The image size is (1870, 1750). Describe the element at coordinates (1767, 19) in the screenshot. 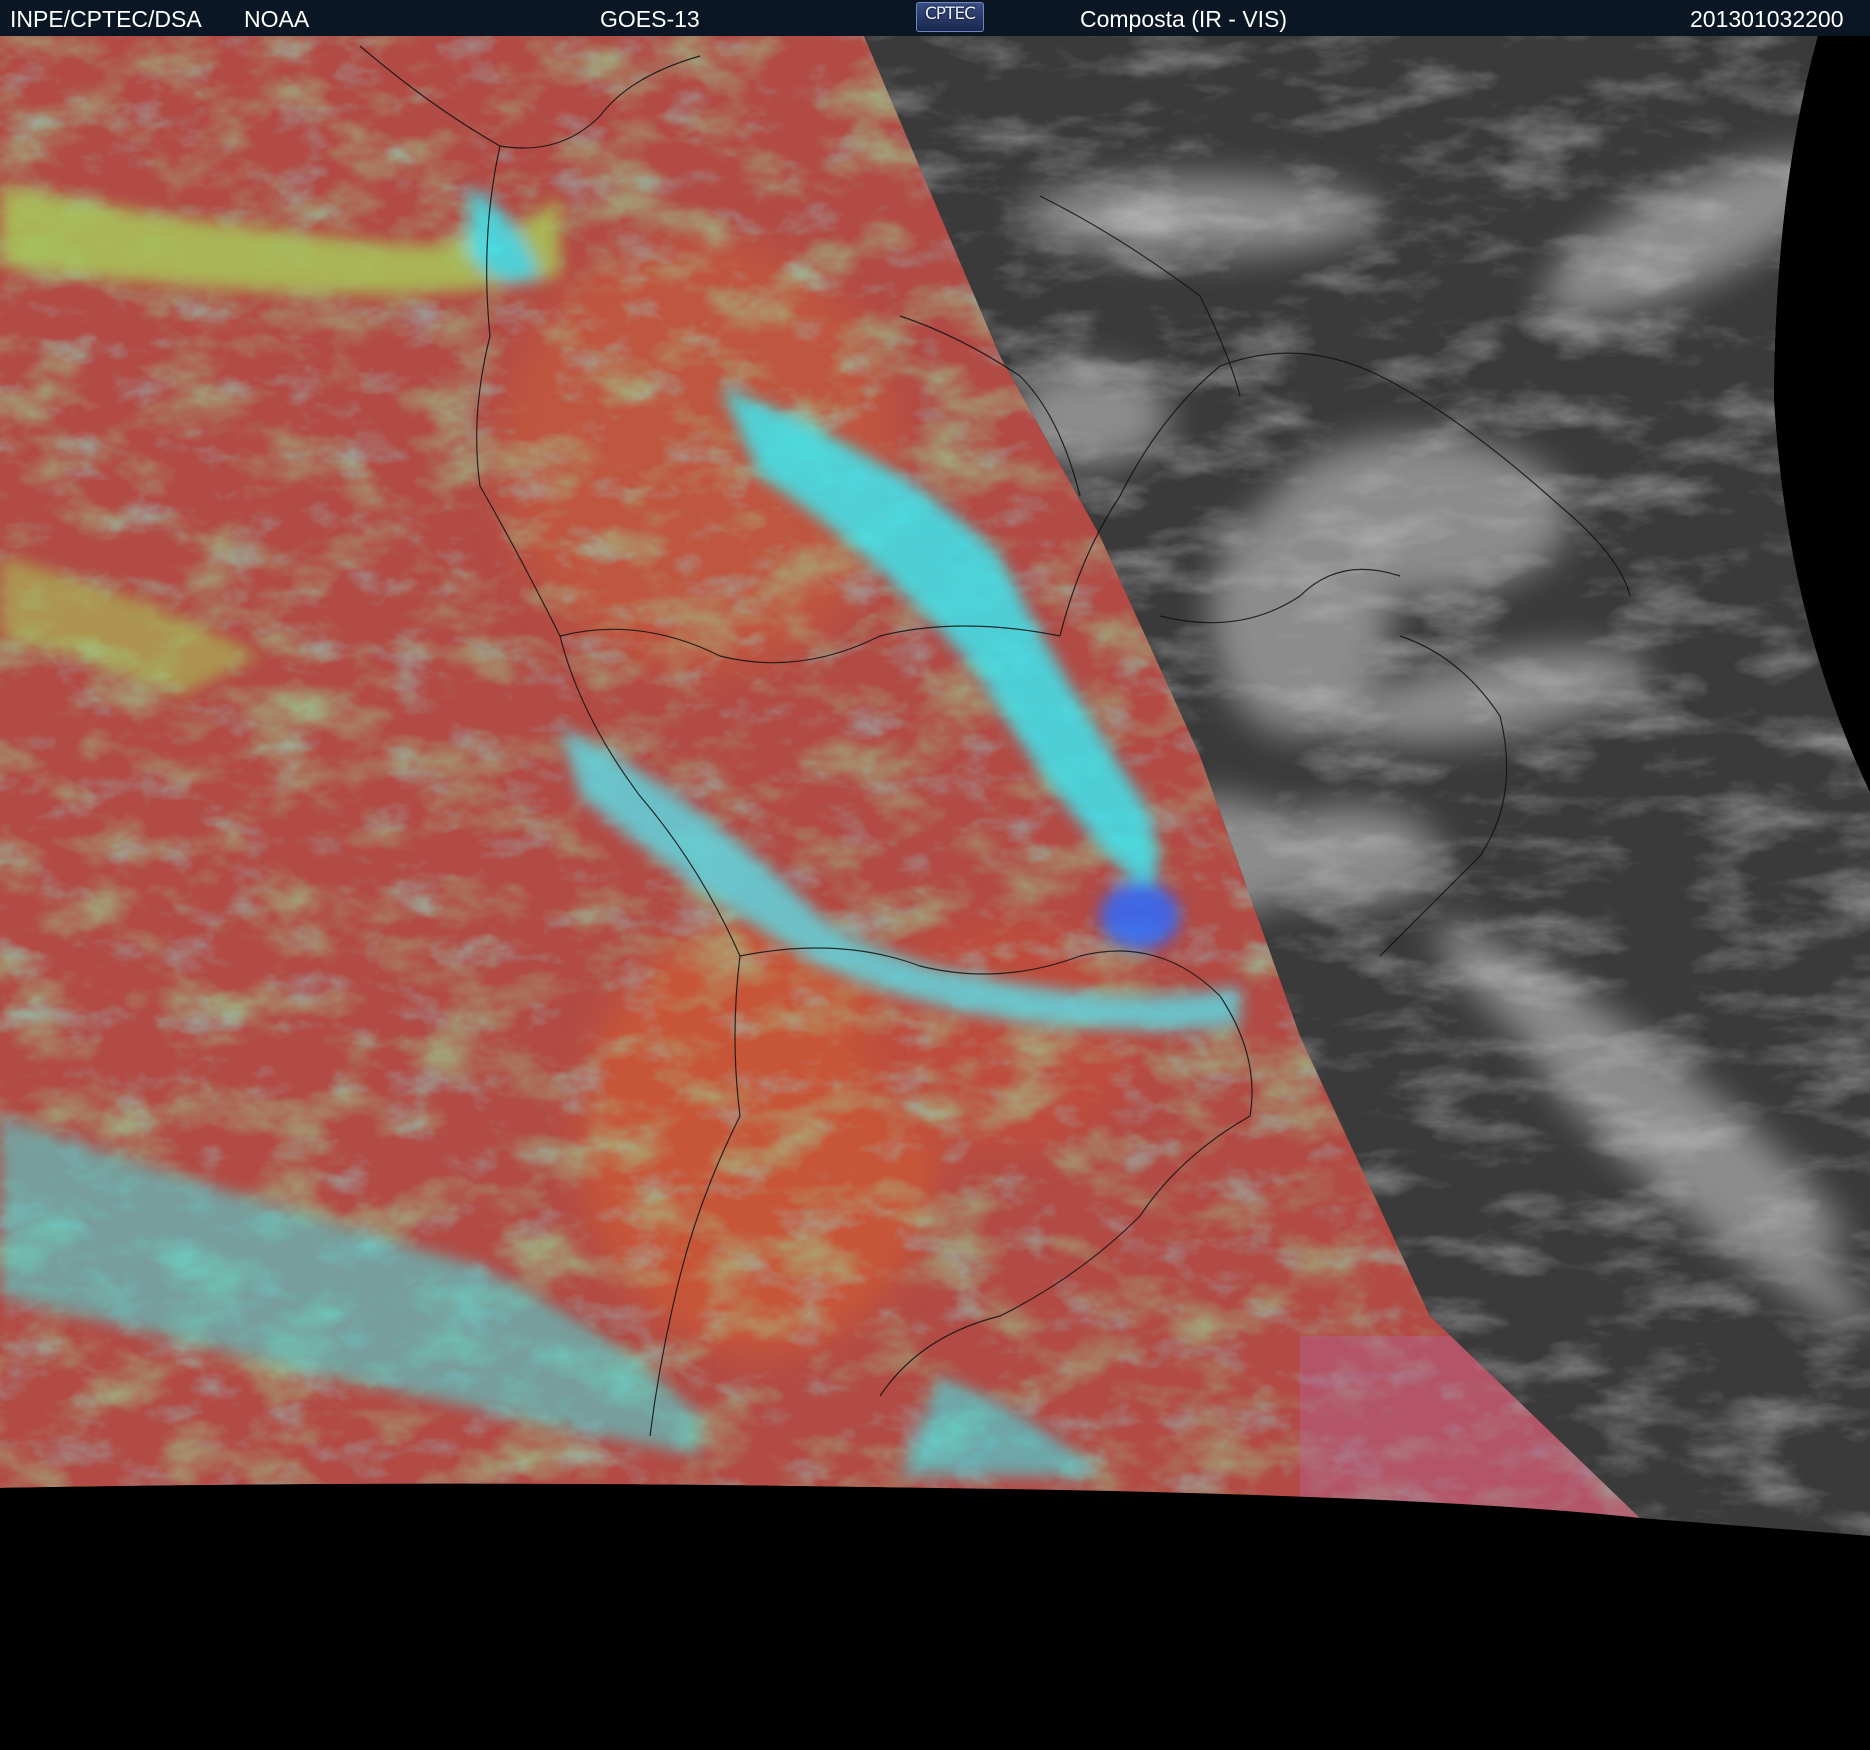

I see `timestamp-label: 201301032200` at that location.